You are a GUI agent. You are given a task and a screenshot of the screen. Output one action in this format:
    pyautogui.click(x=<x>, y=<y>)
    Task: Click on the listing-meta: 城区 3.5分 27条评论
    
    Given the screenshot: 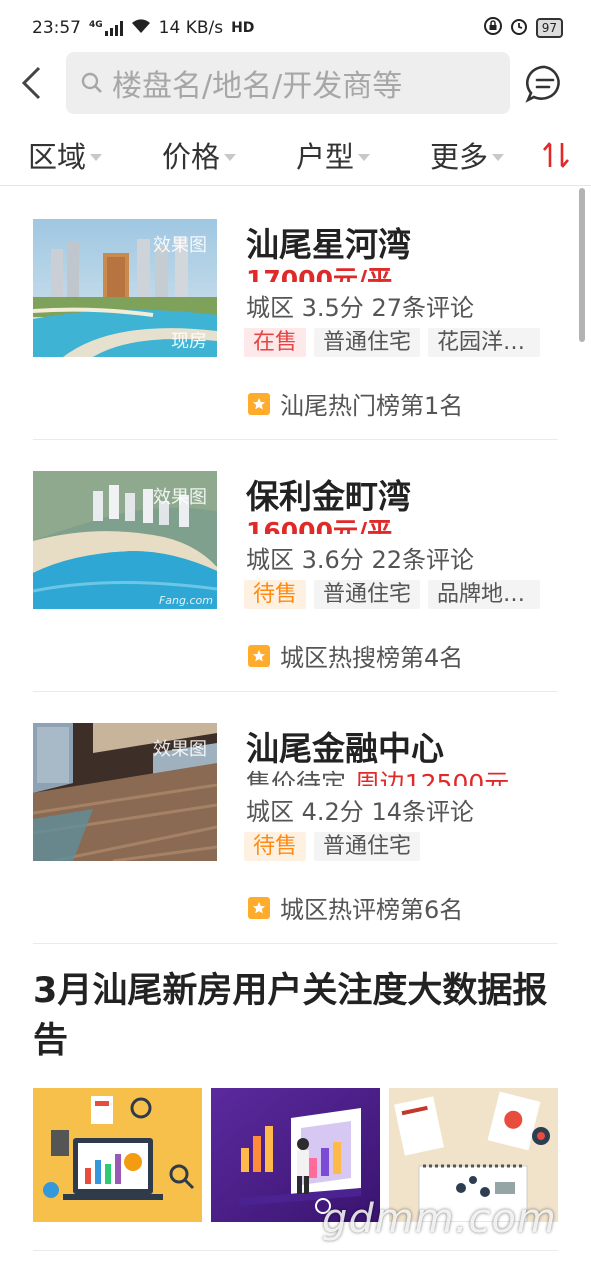 What is the action you would take?
    pyautogui.click(x=360, y=305)
    